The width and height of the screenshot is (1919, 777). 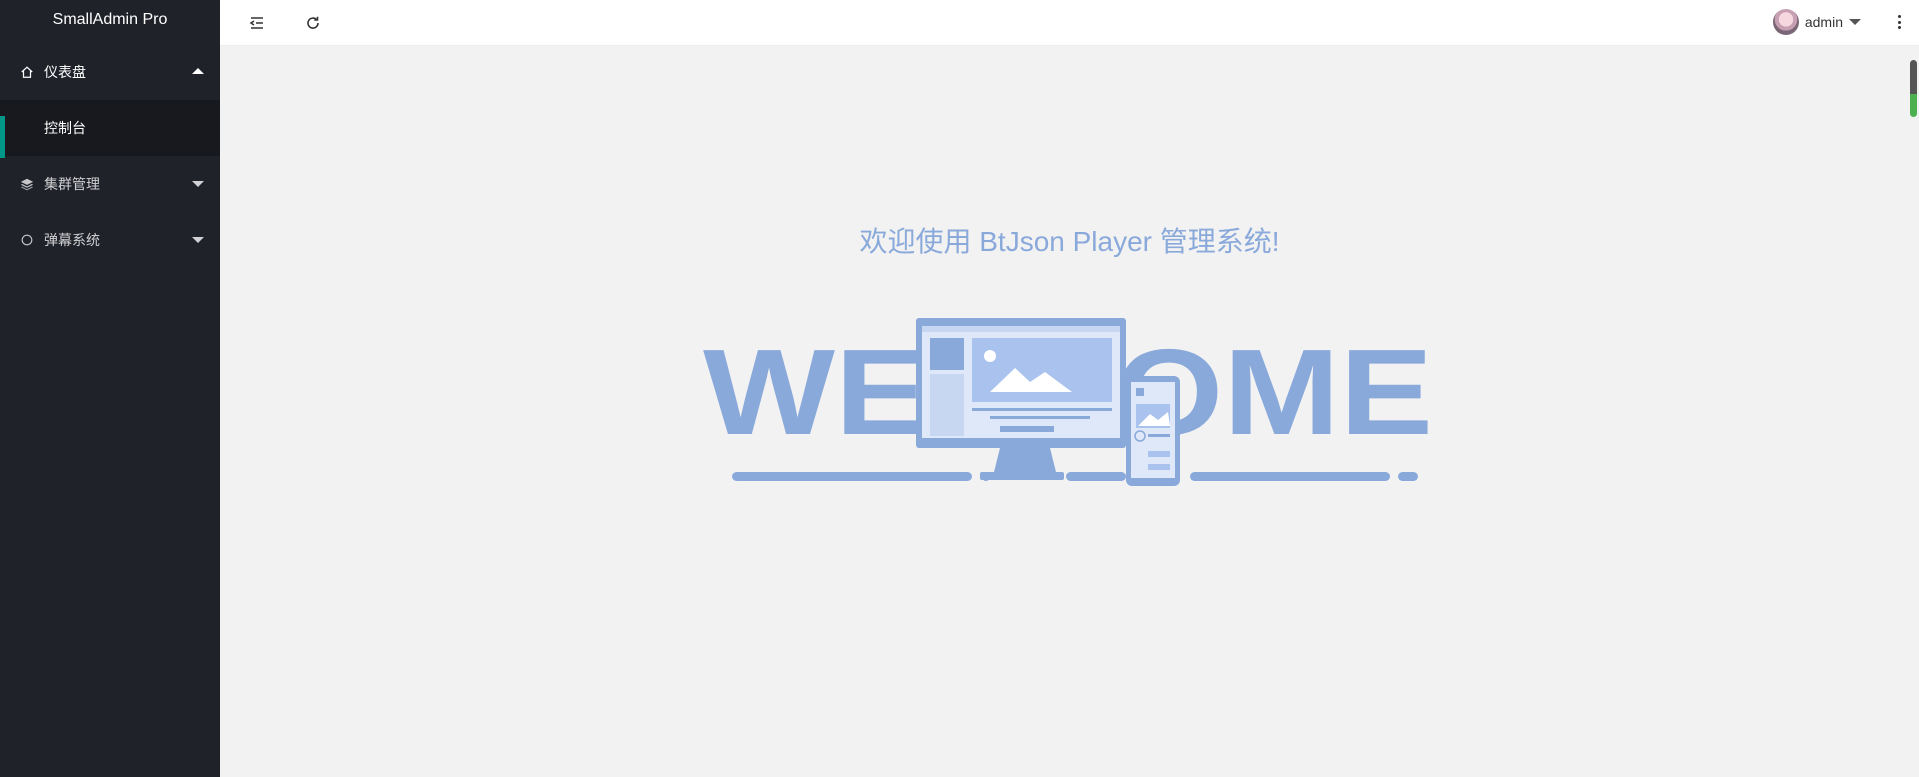 I want to click on sidebar-item-label: 控制台, so click(x=65, y=128).